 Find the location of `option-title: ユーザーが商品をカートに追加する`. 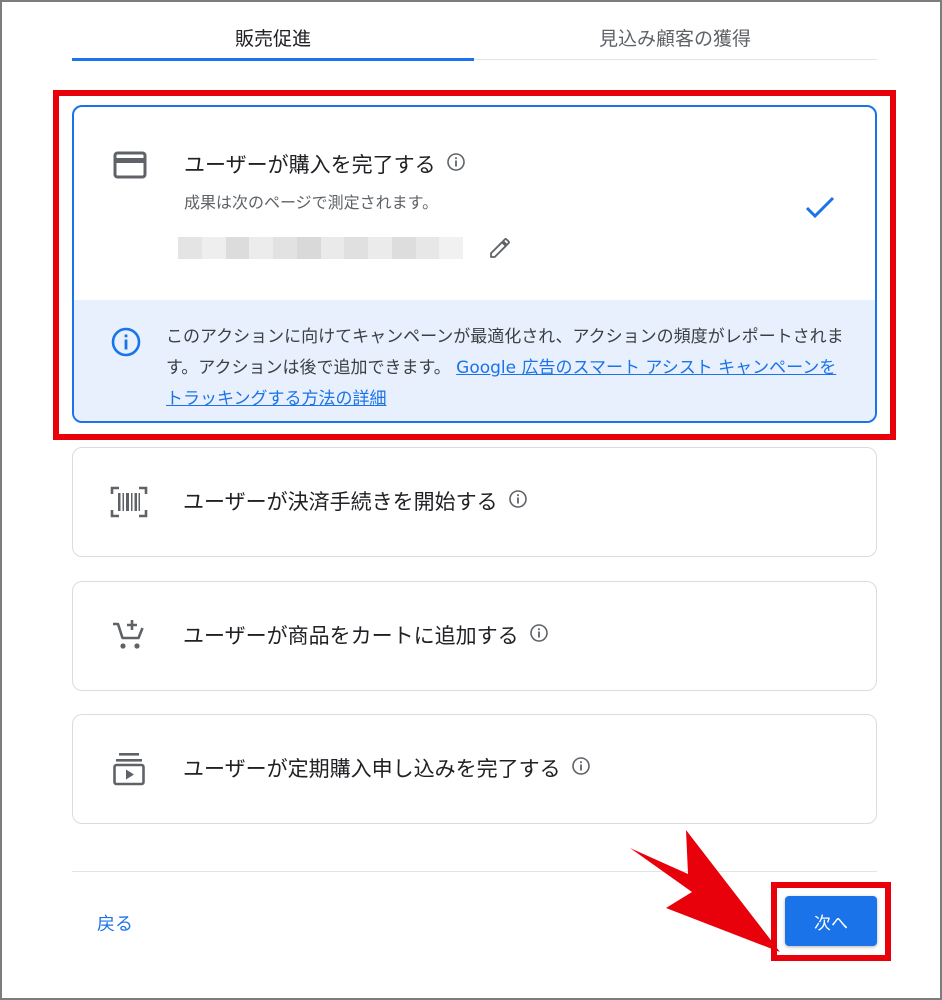

option-title: ユーザーが商品をカートに追加する is located at coordinates (366, 635).